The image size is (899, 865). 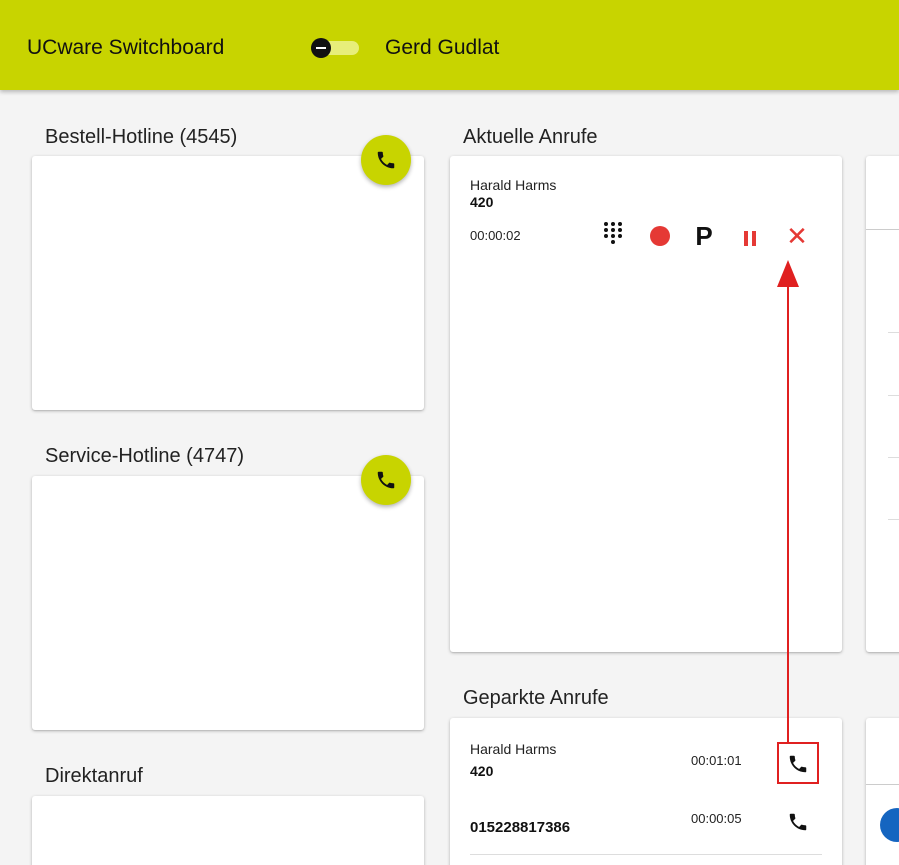 I want to click on dialpad-button, so click(x=613, y=233).